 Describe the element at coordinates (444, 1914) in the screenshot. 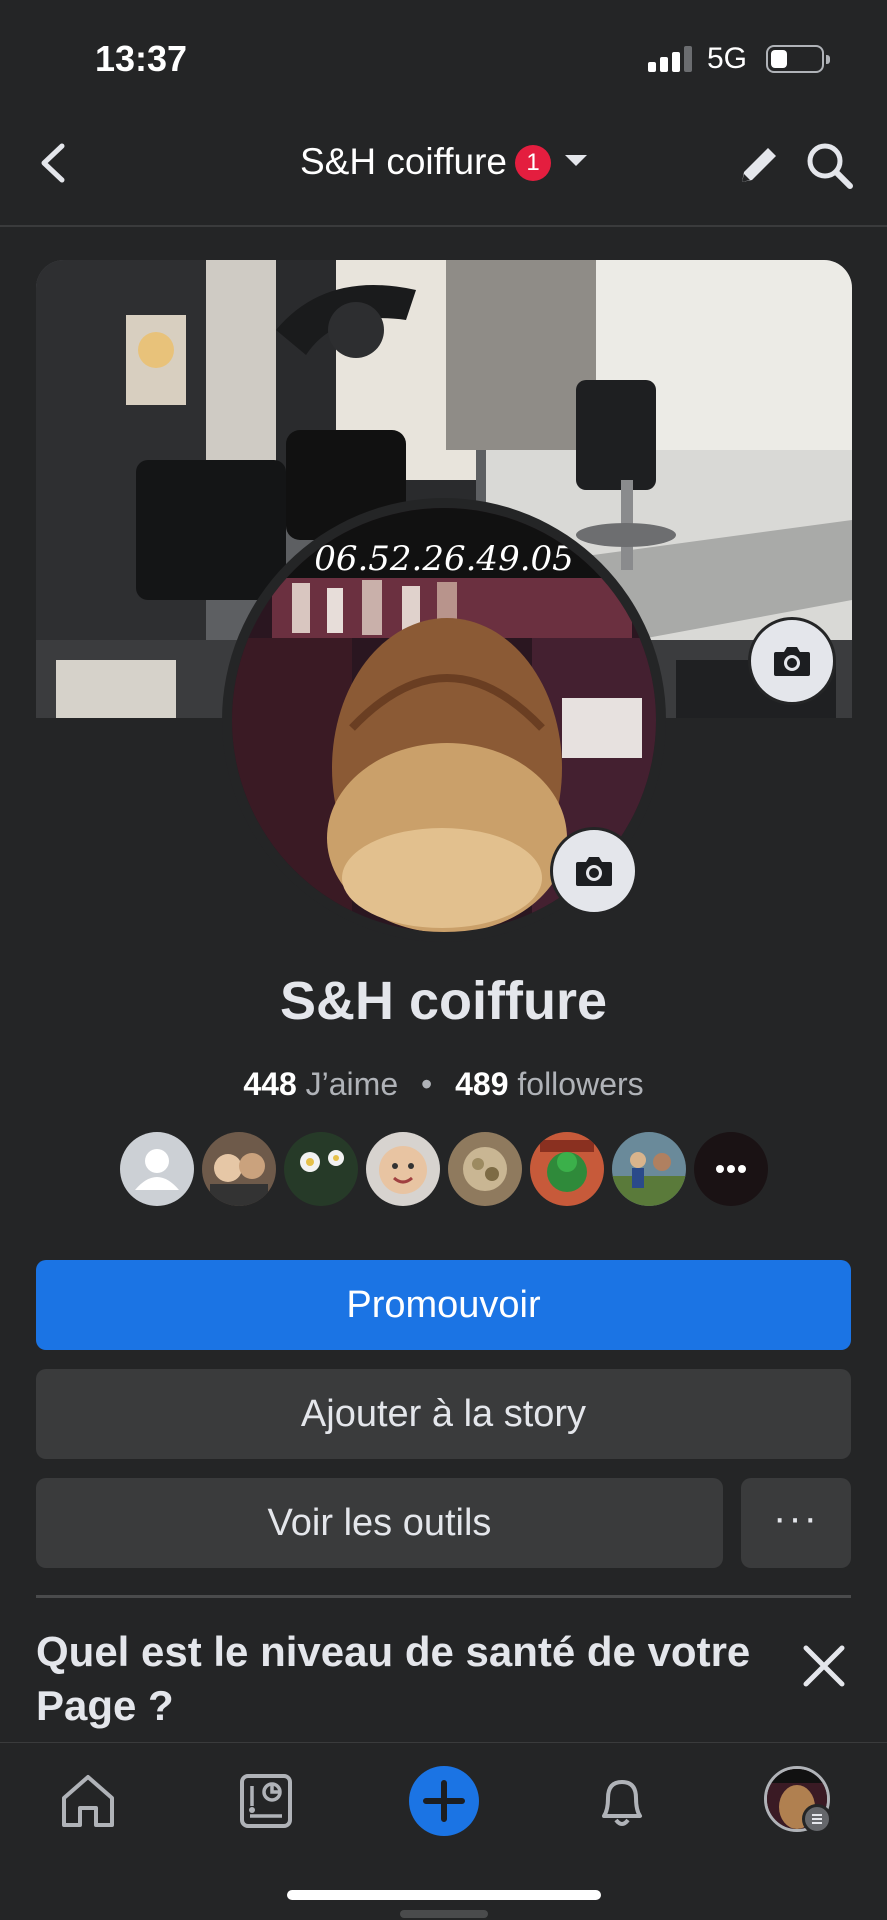

I see `home-indicator-shadow` at that location.